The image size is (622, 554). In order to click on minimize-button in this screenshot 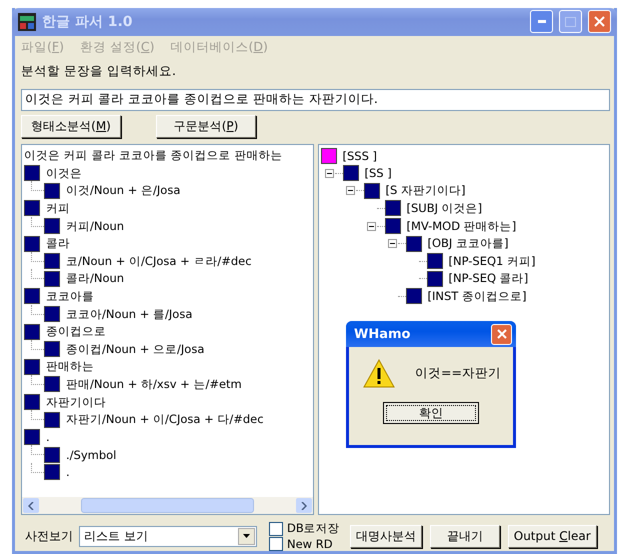, I will do `click(541, 22)`.